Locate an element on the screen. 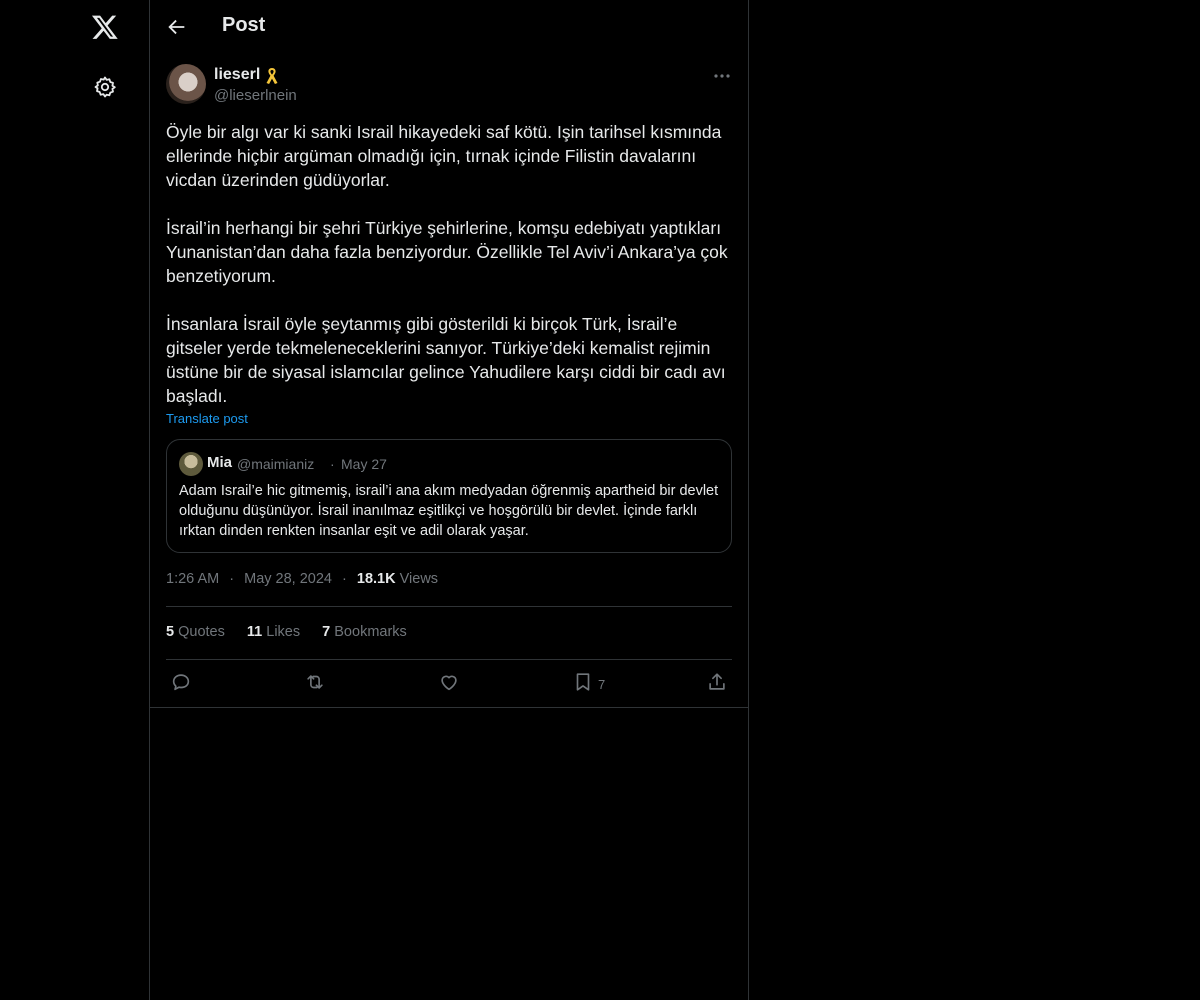 This screenshot has height=1000, width=1200. page-header: Post is located at coordinates (449, 26).